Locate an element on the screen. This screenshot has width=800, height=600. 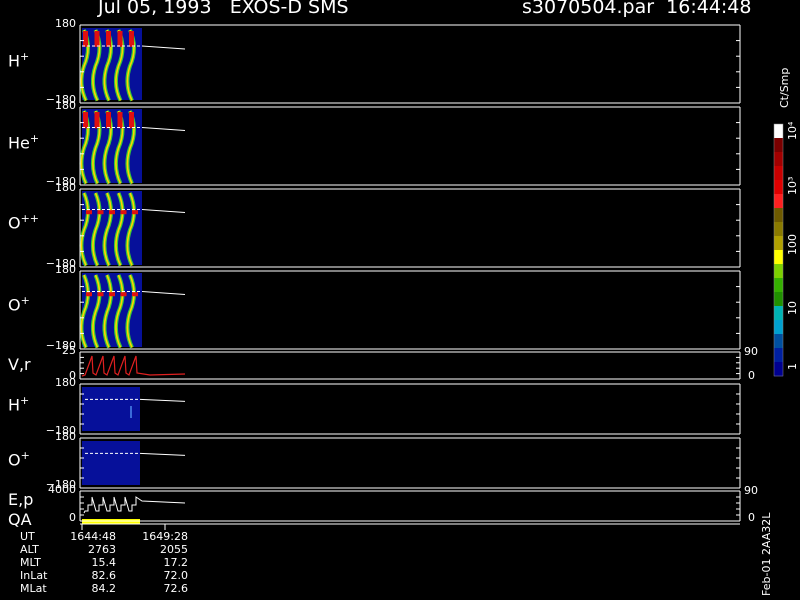
y-tick-label-top: 25 is located at coordinates (69, 350).